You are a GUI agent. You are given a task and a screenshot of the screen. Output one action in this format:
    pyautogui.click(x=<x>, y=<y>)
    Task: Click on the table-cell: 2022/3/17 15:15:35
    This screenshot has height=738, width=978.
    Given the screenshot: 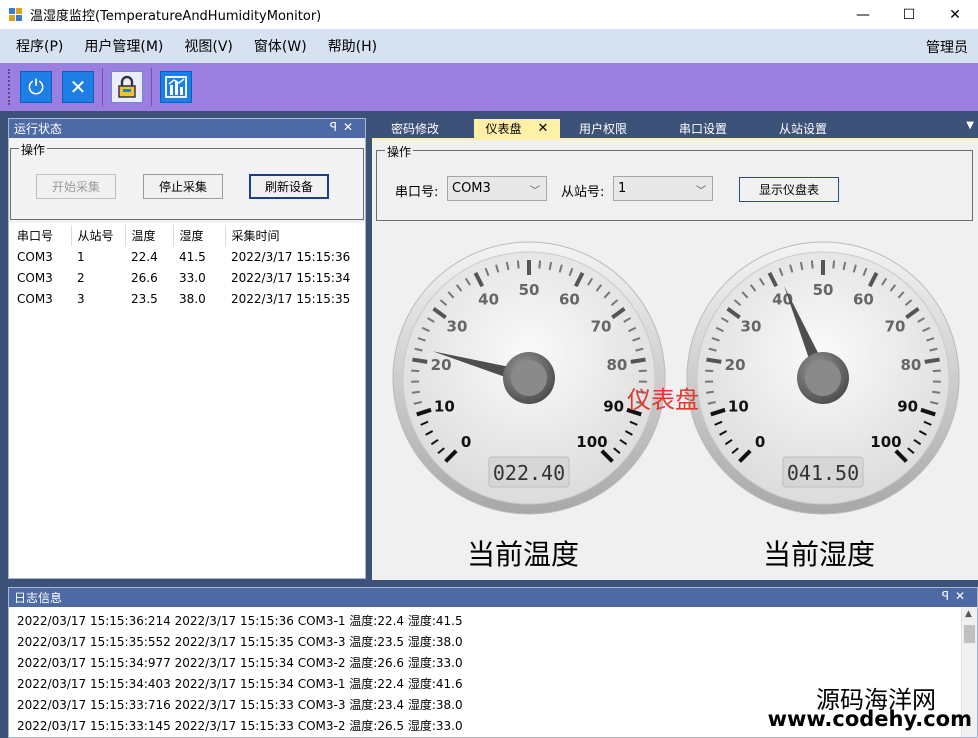 What is the action you would take?
    pyautogui.click(x=291, y=298)
    